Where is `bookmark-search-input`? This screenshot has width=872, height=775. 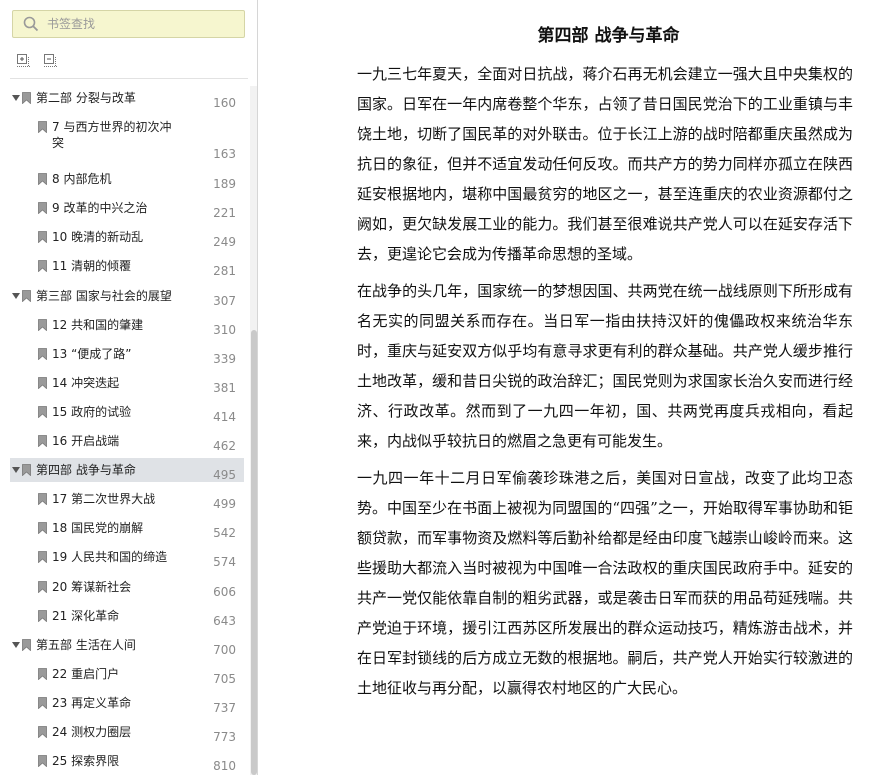 bookmark-search-input is located at coordinates (142, 24).